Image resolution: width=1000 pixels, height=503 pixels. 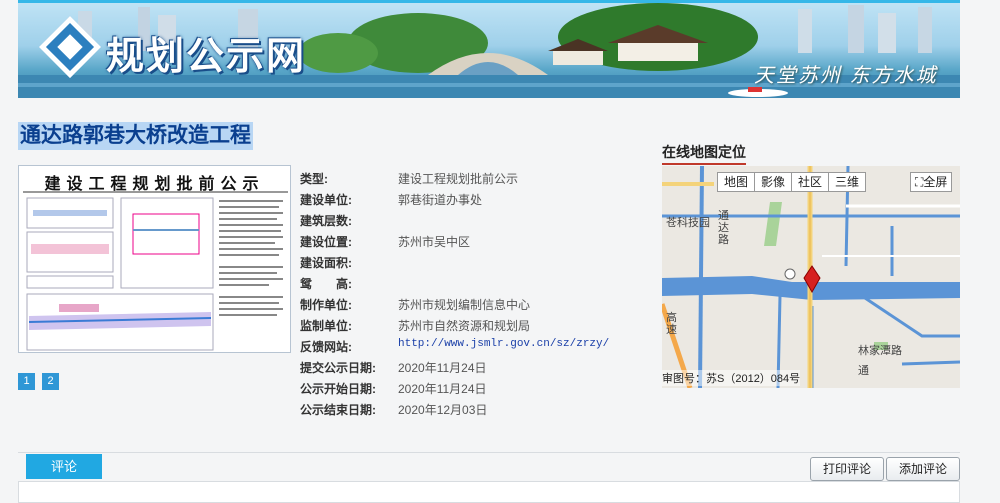 I want to click on add-comment-button: 添加评论, so click(x=923, y=469).